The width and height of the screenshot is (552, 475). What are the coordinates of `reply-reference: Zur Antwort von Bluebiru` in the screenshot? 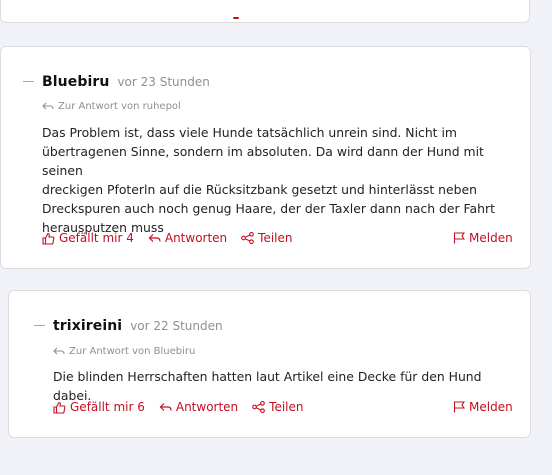 It's located at (124, 351).